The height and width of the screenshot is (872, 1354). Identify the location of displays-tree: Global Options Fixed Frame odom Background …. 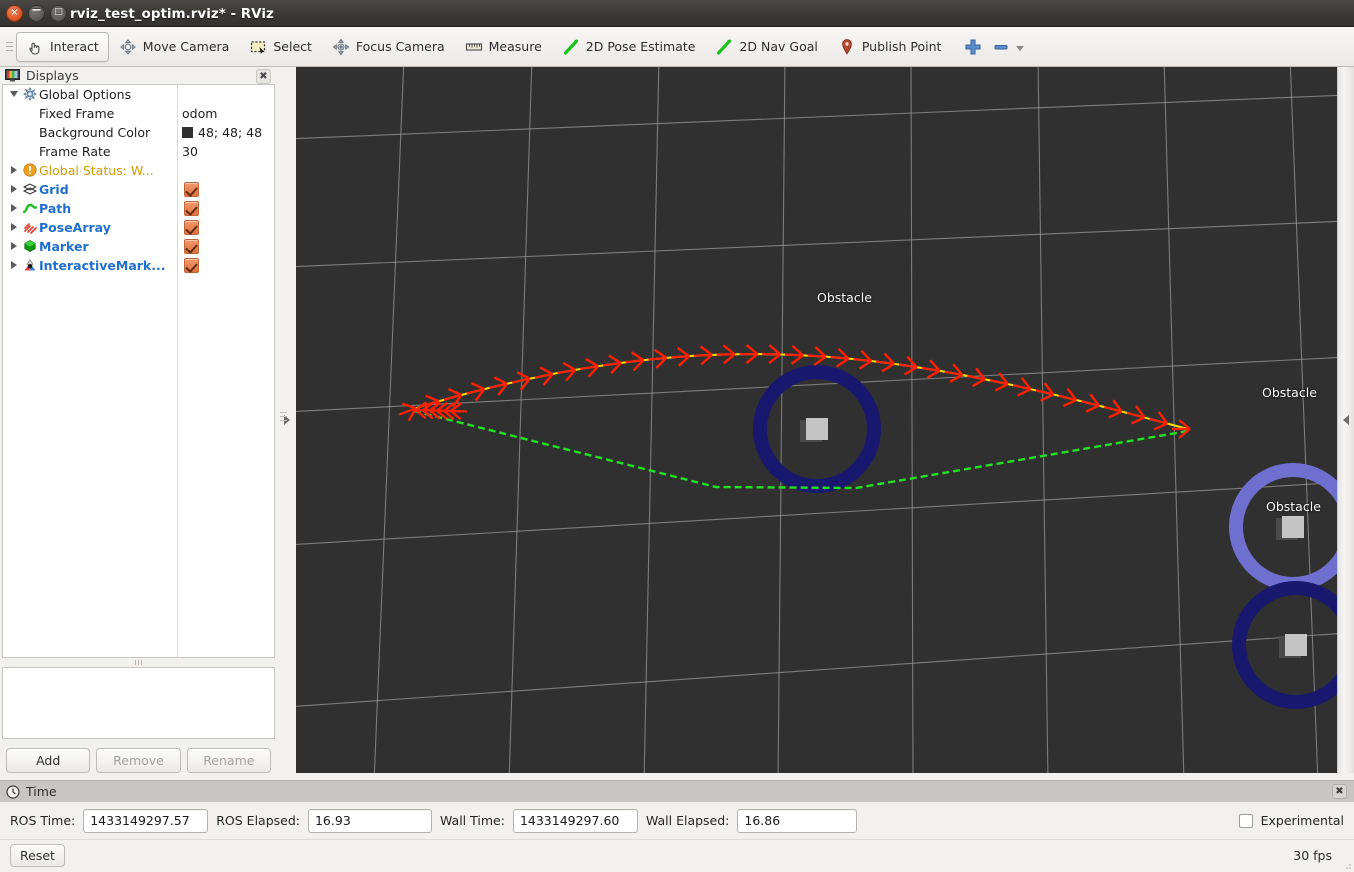
(138, 370).